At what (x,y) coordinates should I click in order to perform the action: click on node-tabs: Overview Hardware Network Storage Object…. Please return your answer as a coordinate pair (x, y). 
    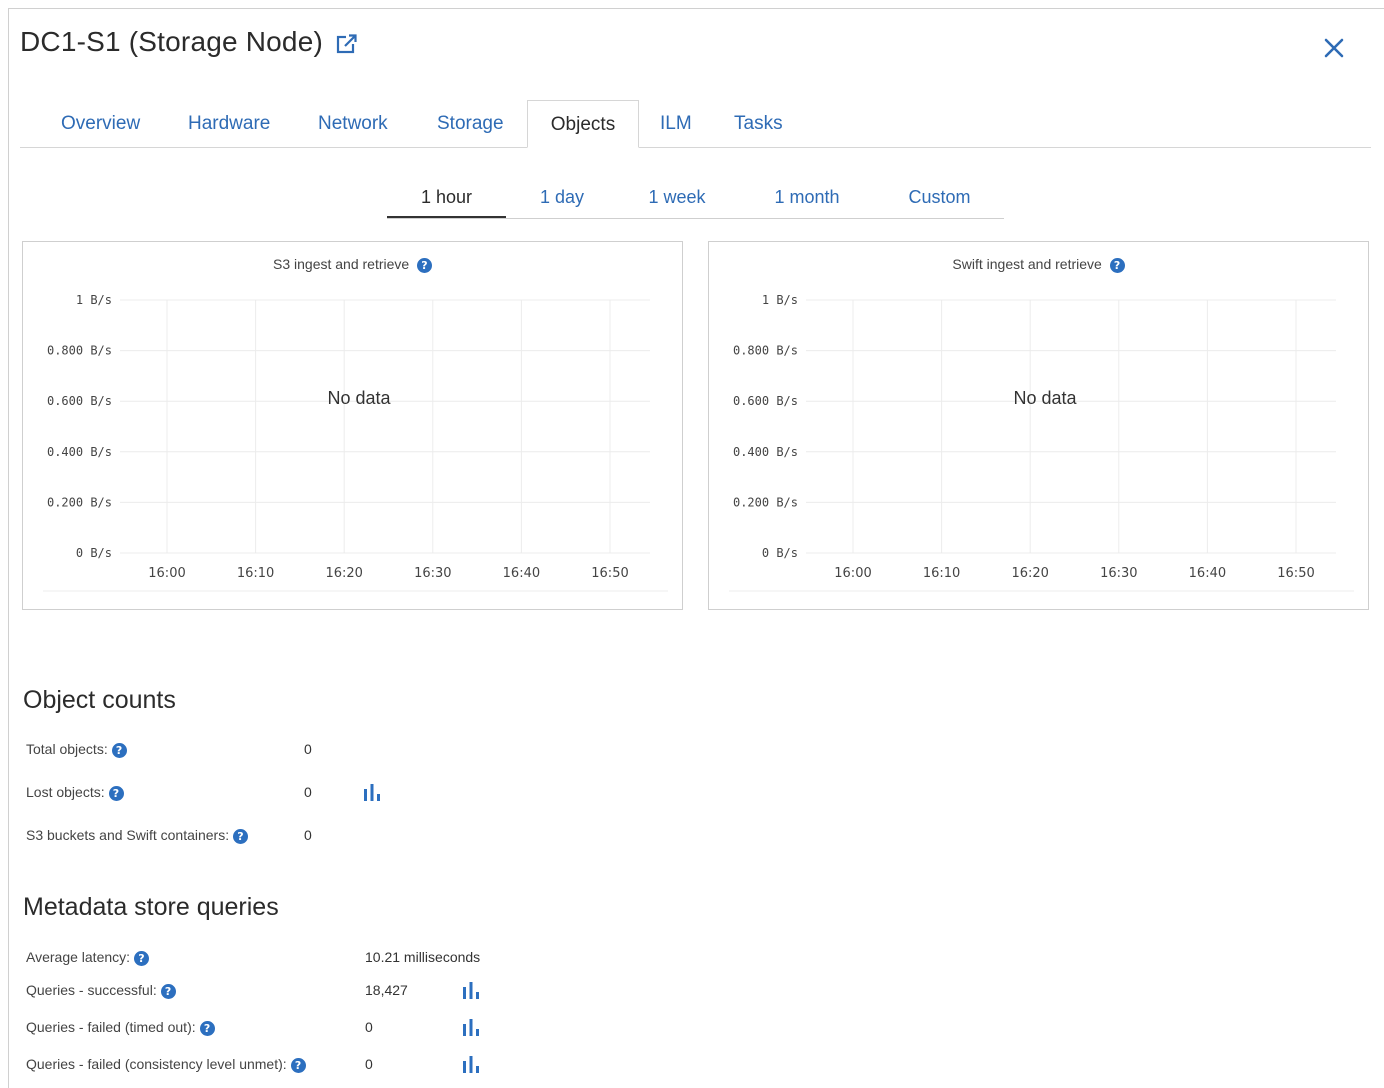
    Looking at the image, I should click on (695, 124).